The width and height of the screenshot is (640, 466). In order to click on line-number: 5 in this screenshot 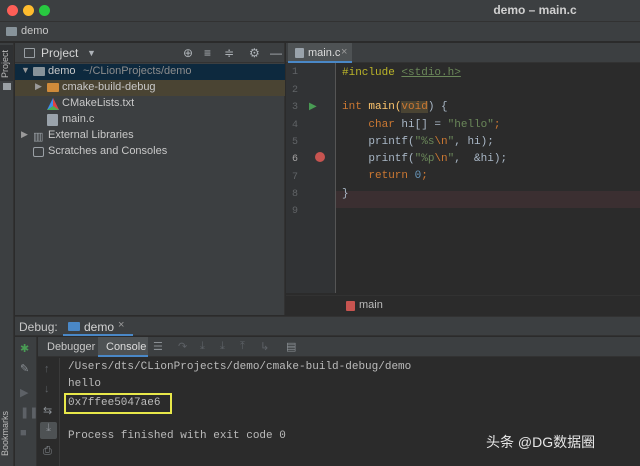, I will do `click(294, 142)`.